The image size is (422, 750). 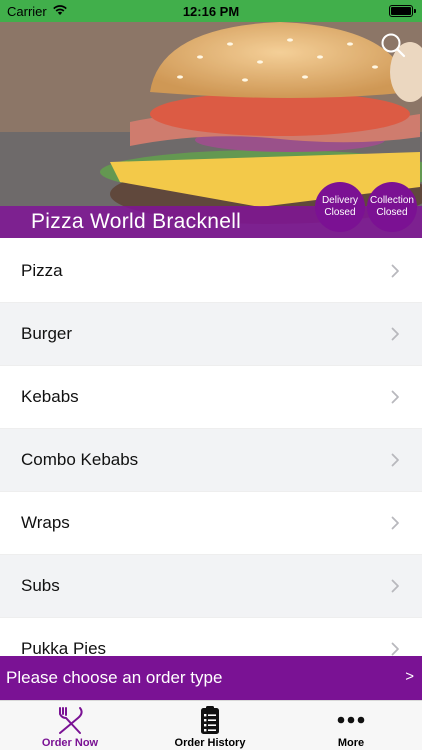 What do you see at coordinates (64, 647) in the screenshot?
I see `category-label: Pukka Pies` at bounding box center [64, 647].